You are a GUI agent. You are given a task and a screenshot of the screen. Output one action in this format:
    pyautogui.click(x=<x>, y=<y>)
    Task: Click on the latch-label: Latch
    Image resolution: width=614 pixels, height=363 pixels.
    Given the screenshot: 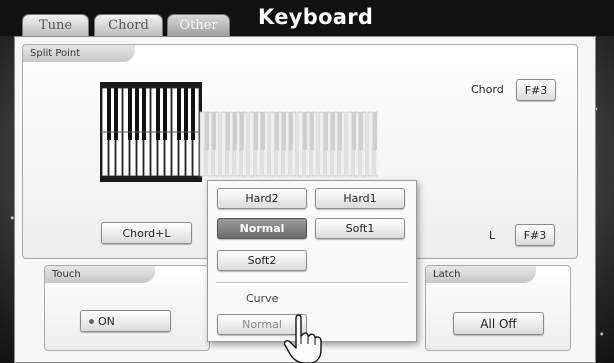 What is the action you would take?
    pyautogui.click(x=481, y=274)
    